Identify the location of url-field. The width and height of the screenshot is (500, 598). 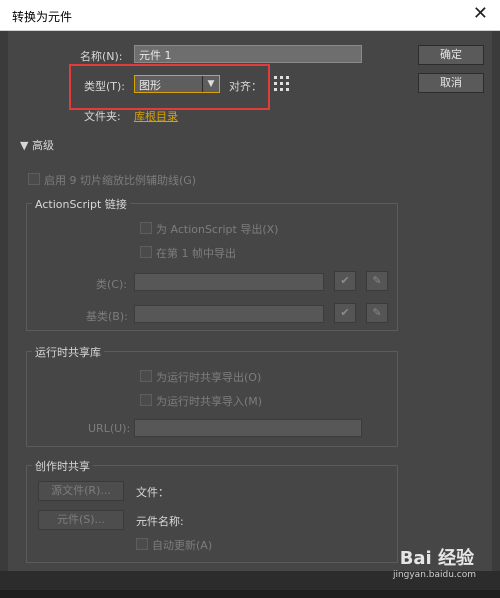
(248, 428).